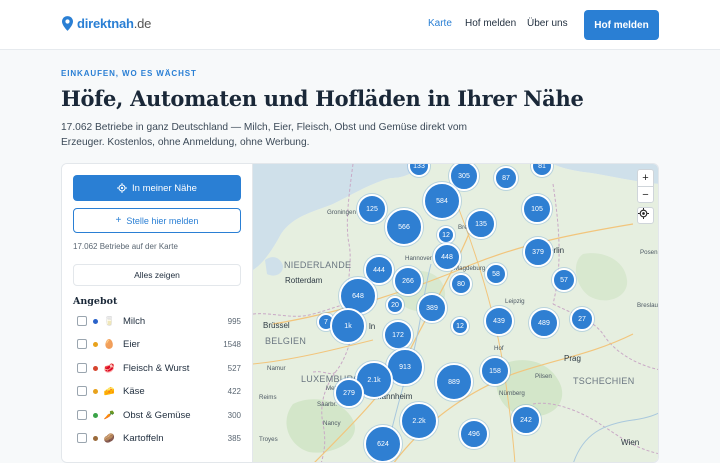 The image size is (720, 463). I want to click on locate-me-button, so click(645, 215).